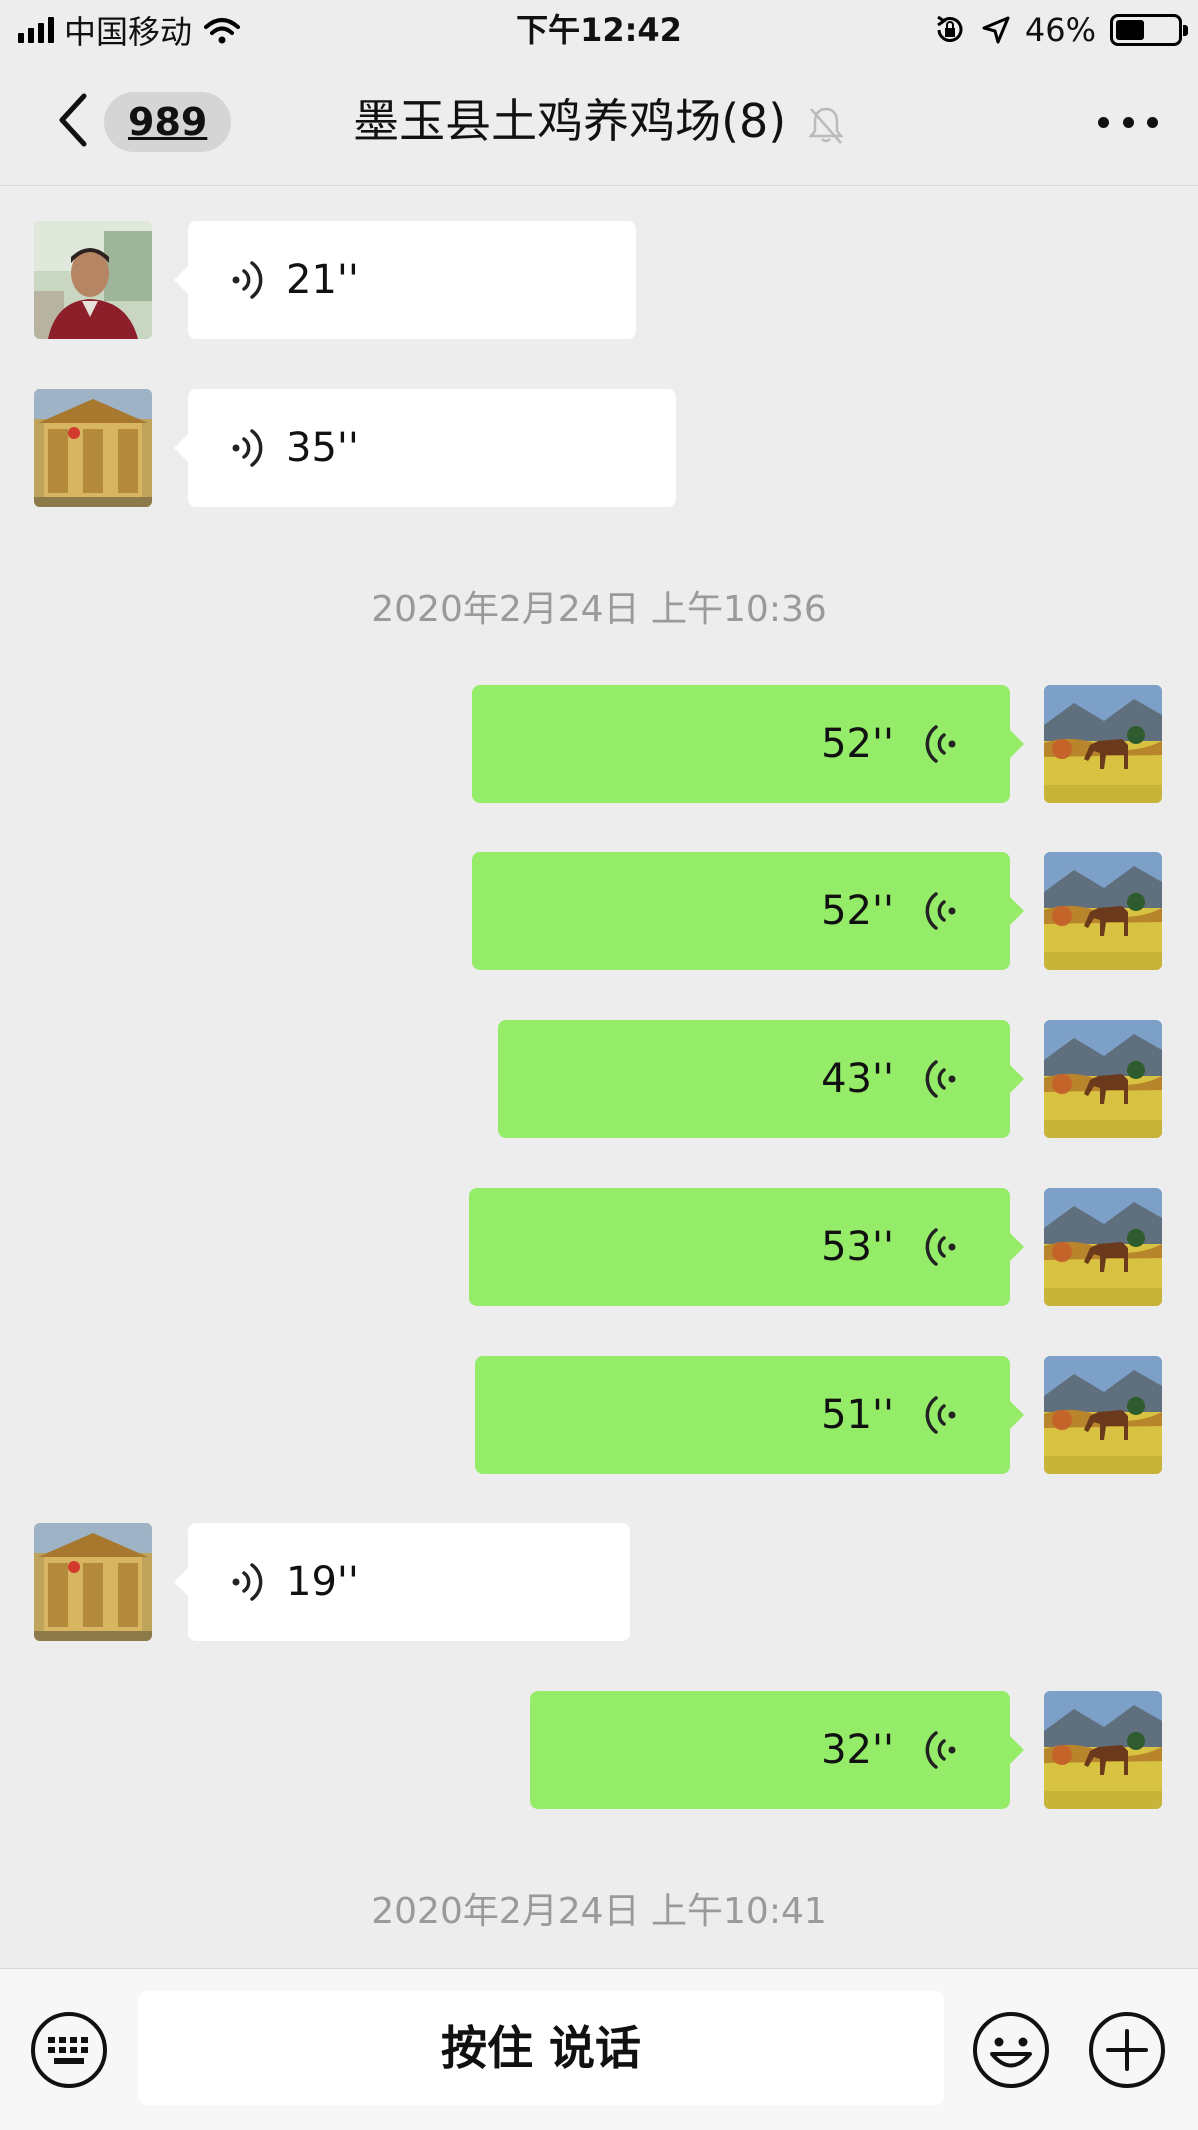 The width and height of the screenshot is (1198, 2130). I want to click on muted-bell-icon, so click(826, 125).